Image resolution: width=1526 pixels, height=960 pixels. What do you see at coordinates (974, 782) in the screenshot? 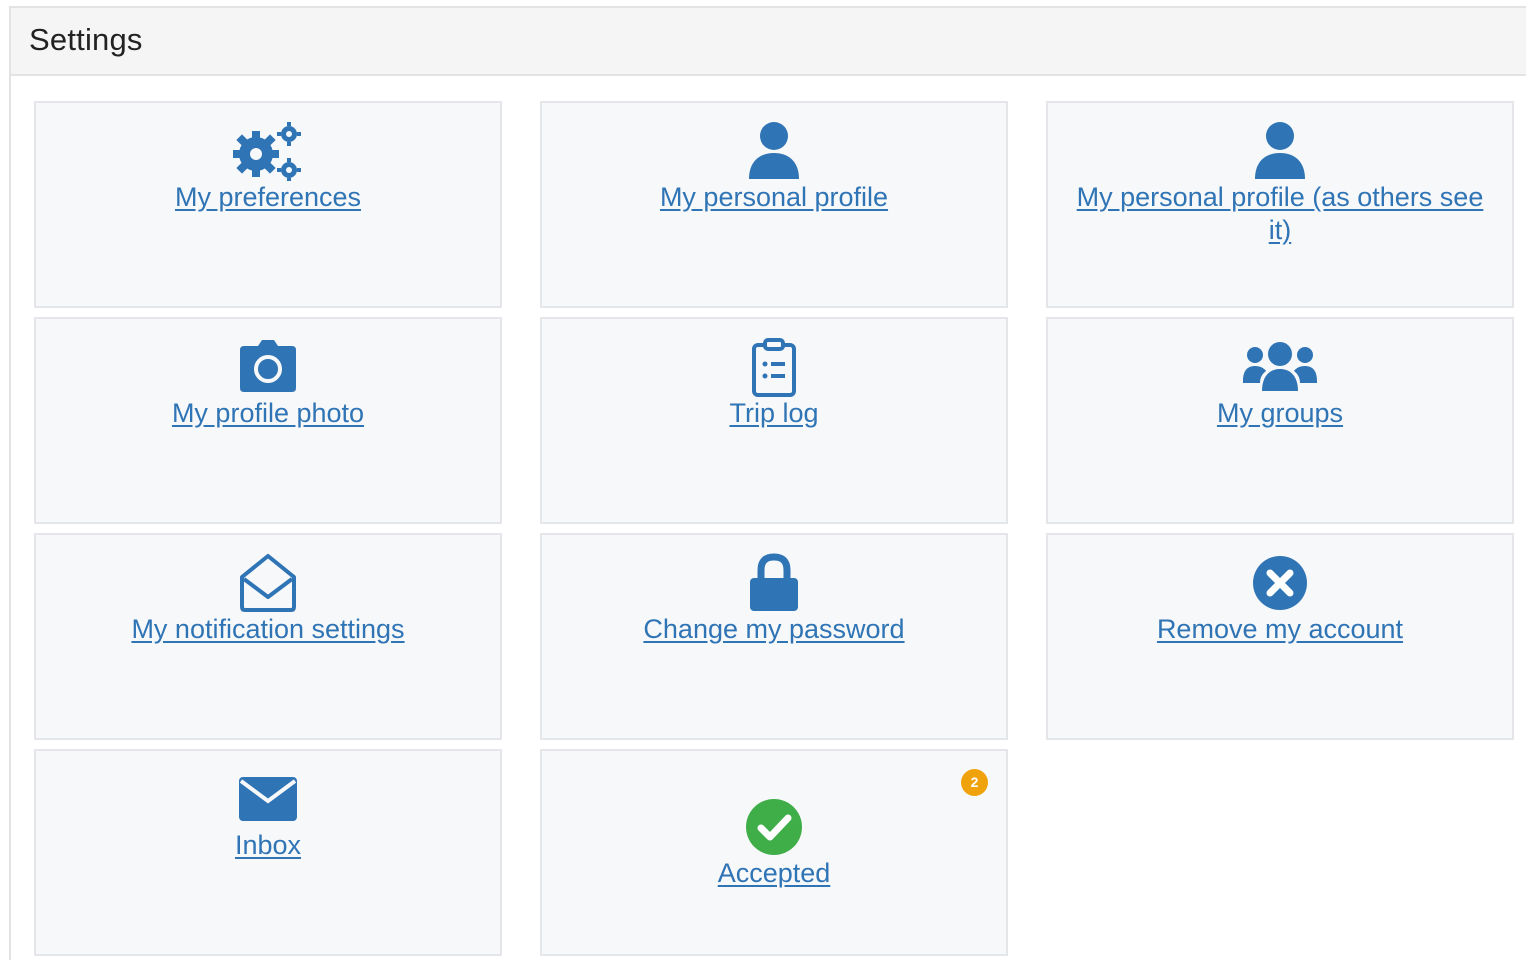
I see `count-badge: 2` at bounding box center [974, 782].